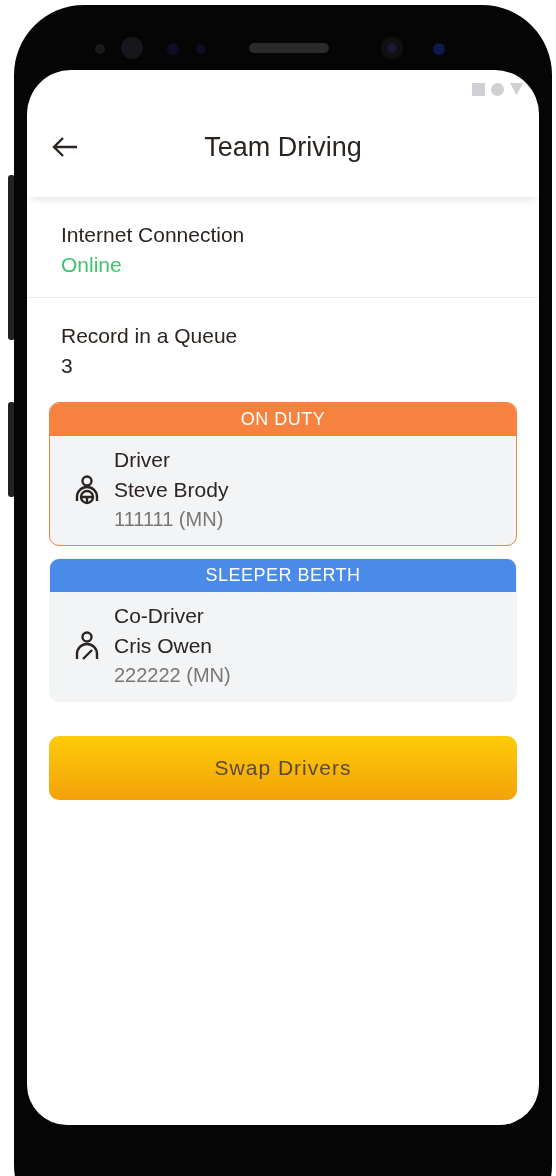  Describe the element at coordinates (283, 768) in the screenshot. I see `swap-drivers-button: Swap Drivers` at that location.